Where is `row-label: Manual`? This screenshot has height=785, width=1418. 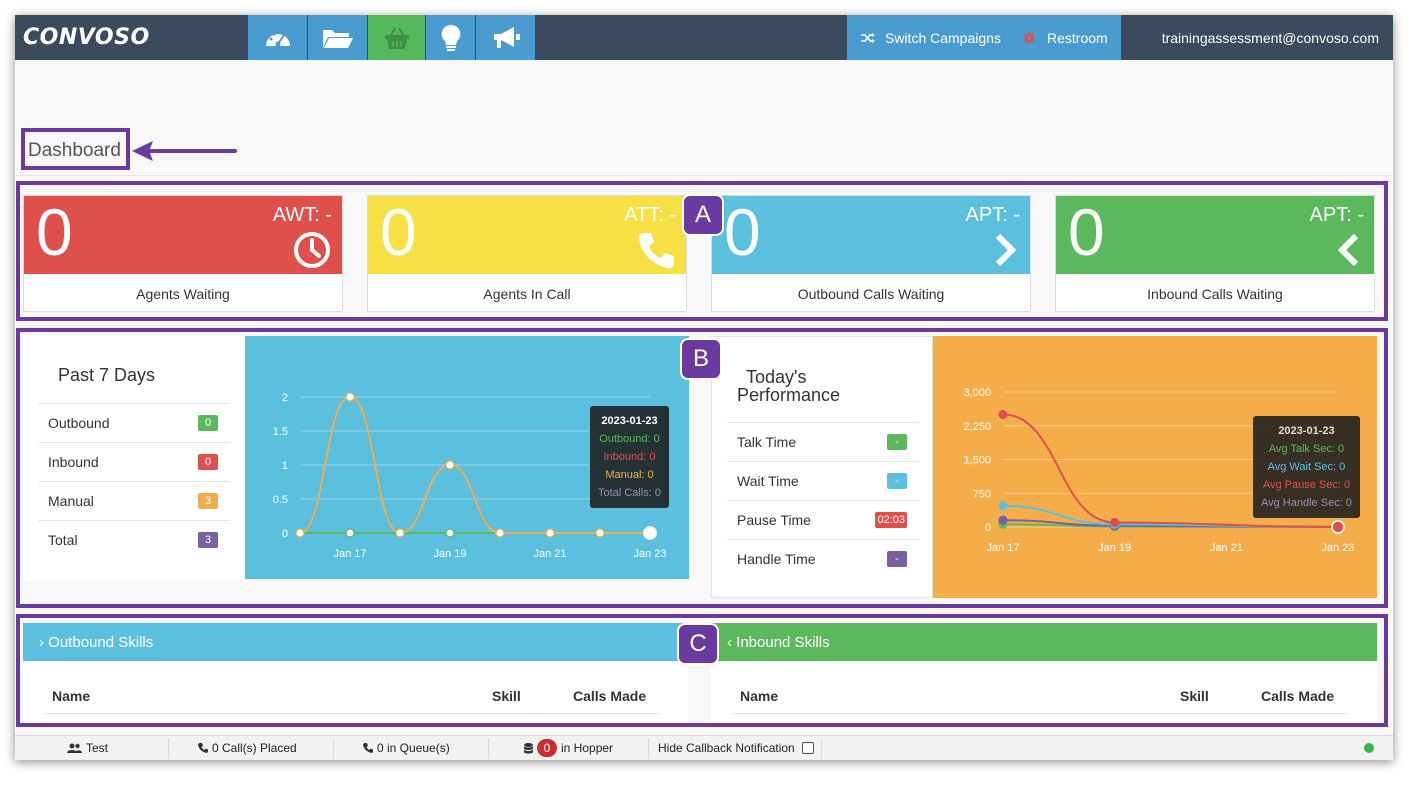 row-label: Manual is located at coordinates (71, 501).